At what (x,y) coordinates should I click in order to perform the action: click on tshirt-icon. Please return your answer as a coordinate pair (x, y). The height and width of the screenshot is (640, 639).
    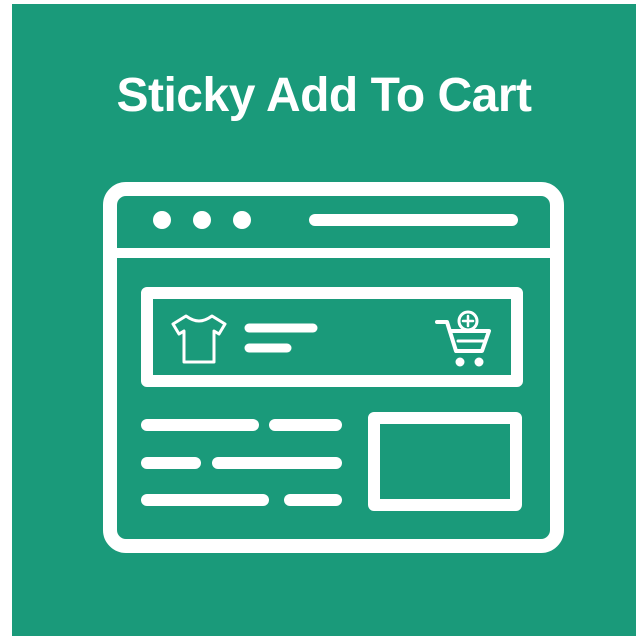
    Looking at the image, I should click on (199, 339).